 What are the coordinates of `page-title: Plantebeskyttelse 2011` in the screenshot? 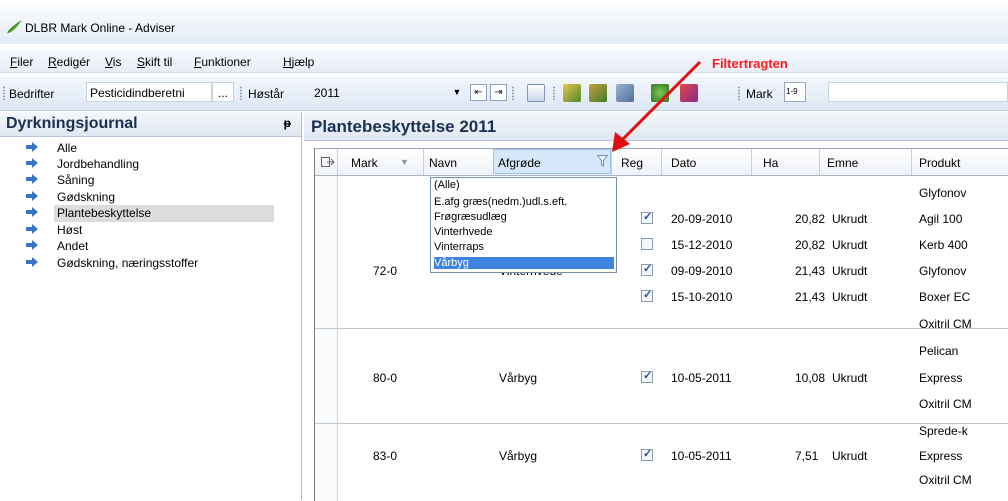 It's located at (404, 126).